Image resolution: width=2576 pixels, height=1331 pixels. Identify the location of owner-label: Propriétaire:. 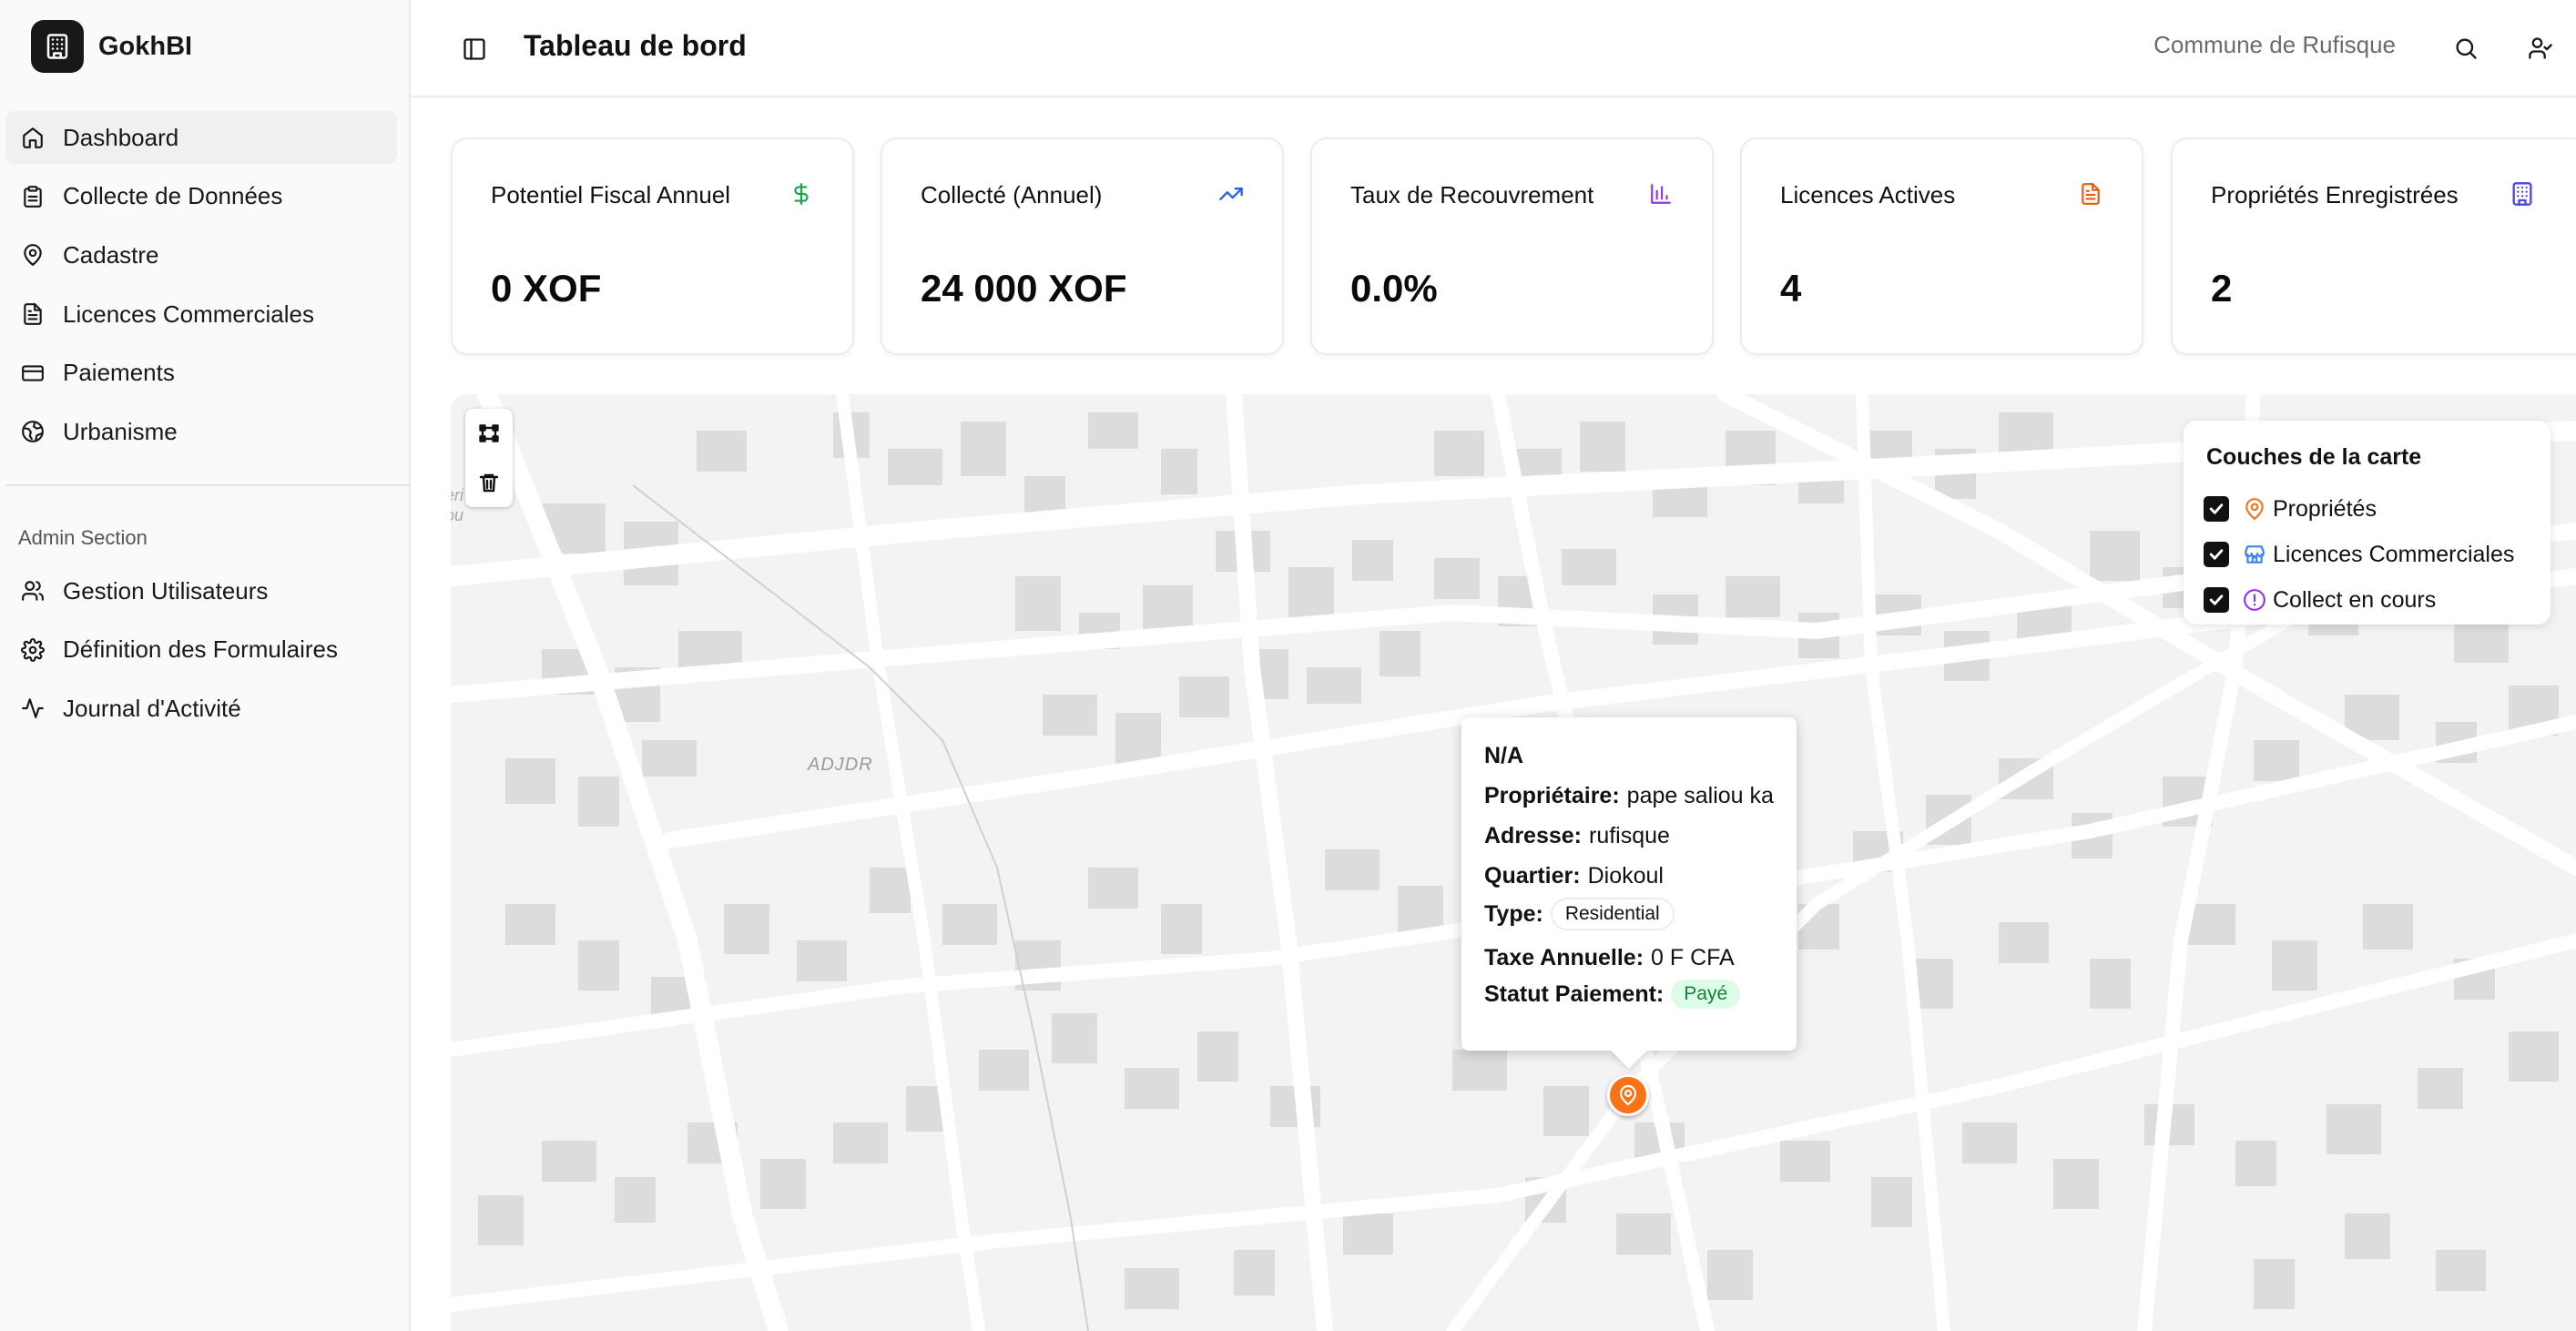
(1552, 795).